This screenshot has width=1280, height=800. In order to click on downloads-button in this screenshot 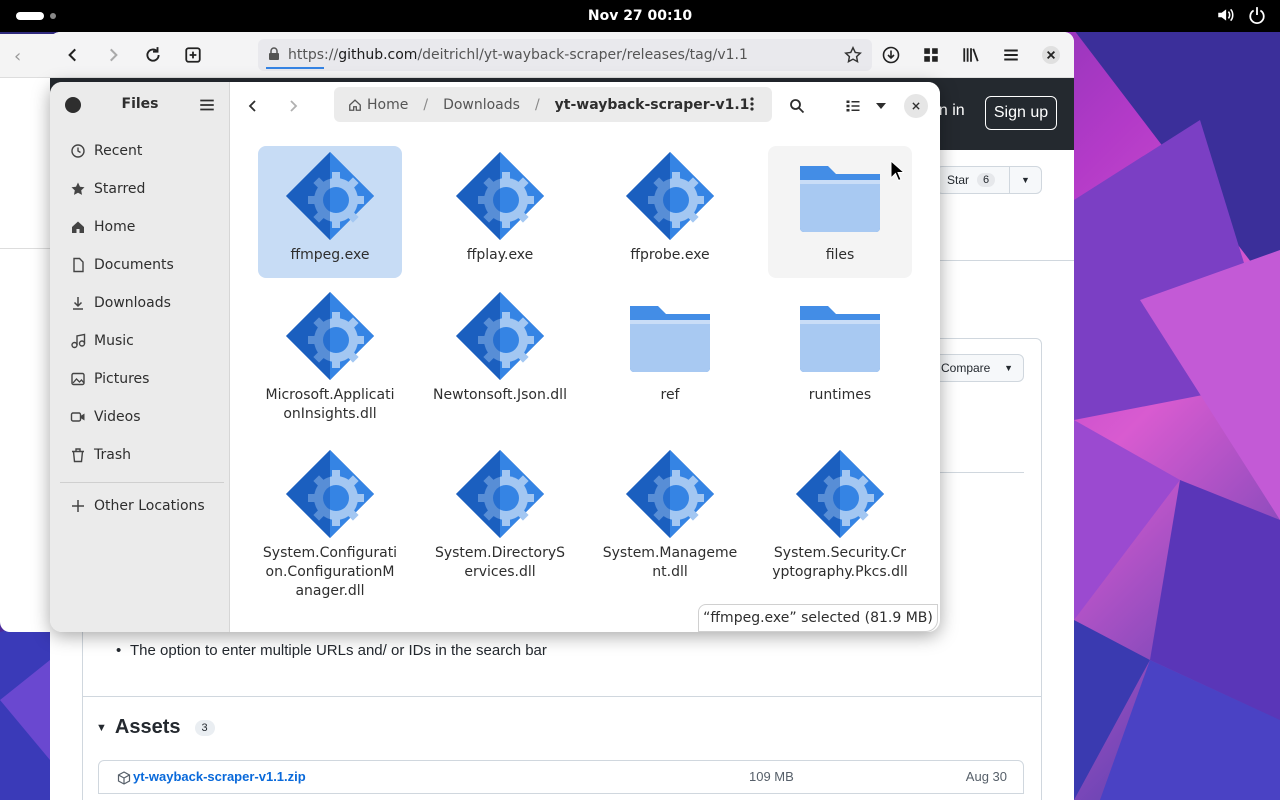, I will do `click(891, 55)`.